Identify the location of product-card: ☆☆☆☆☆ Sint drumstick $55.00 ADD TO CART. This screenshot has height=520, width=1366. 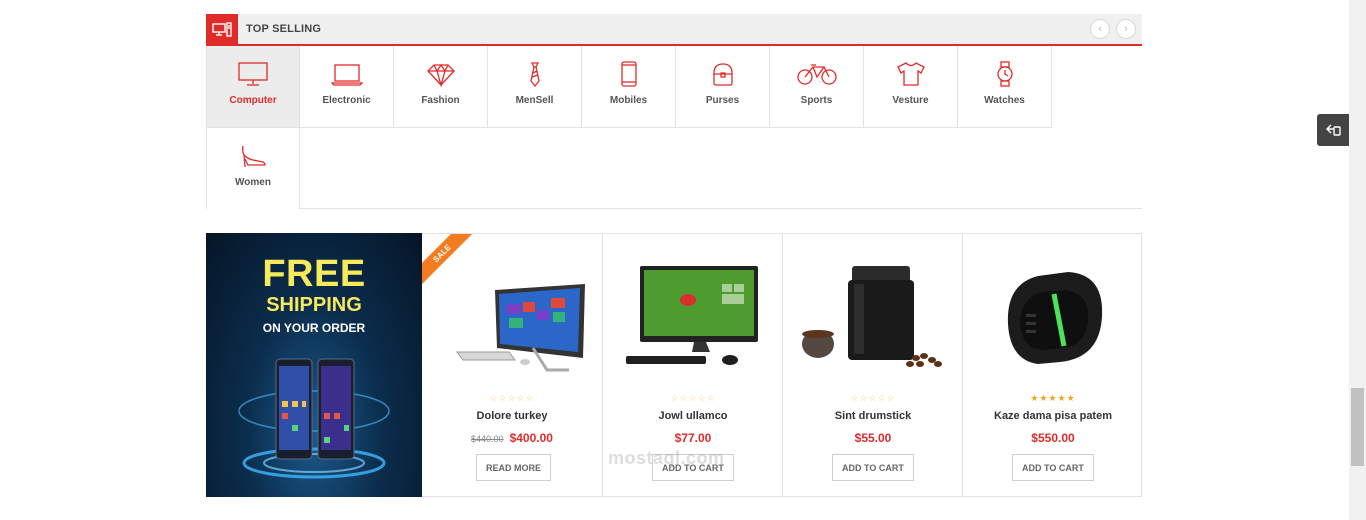
(872, 365).